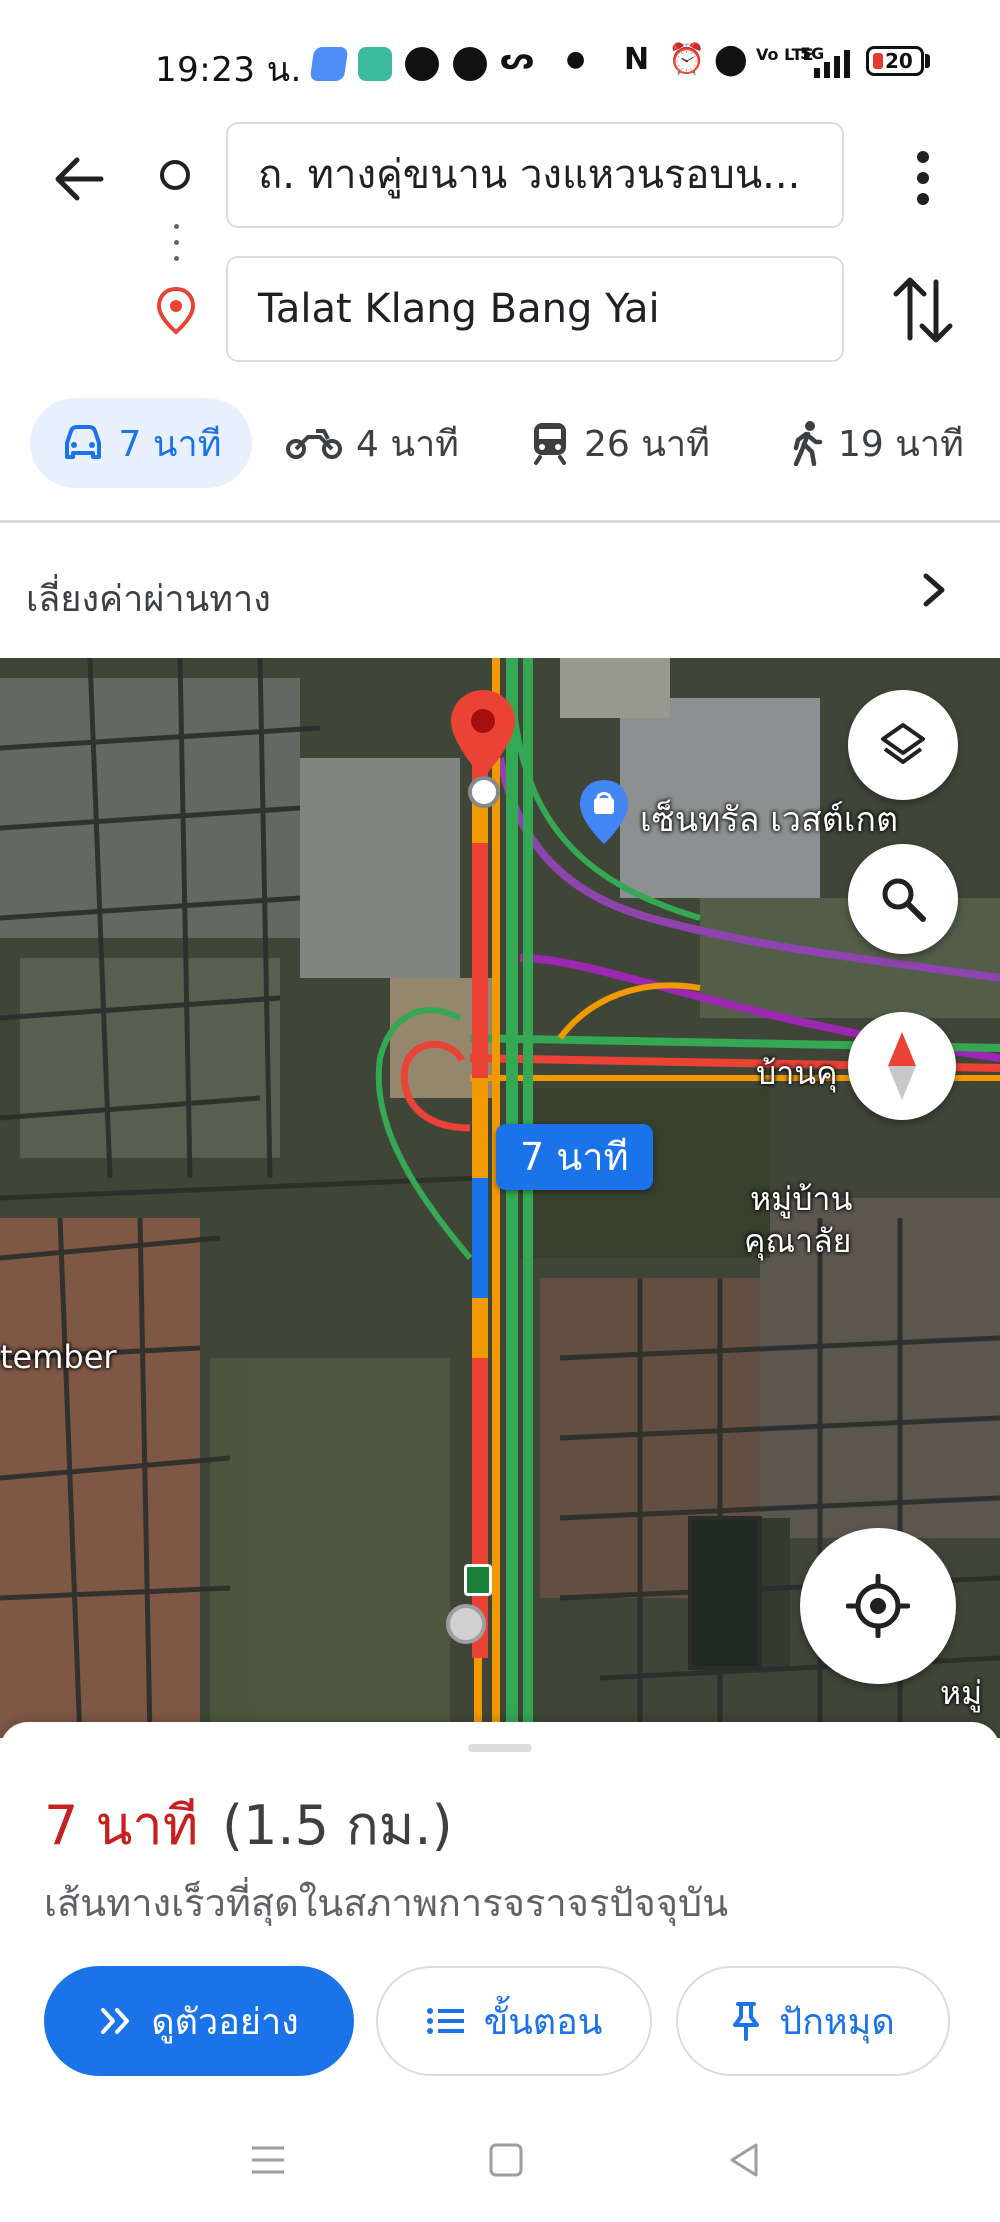 Image resolution: width=1000 pixels, height=2222 pixels. I want to click on preview-button-label: ดูตัวอย่าง, so click(225, 2022).